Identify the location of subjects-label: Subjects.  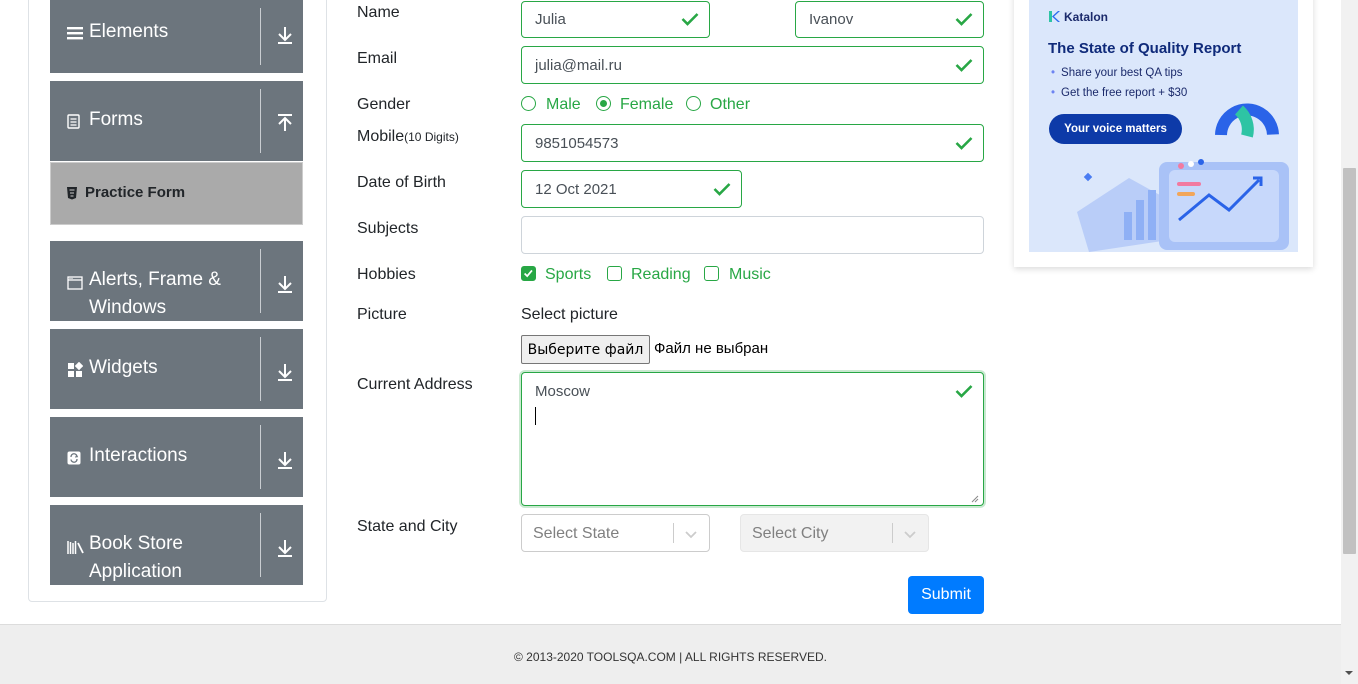
(388, 228).